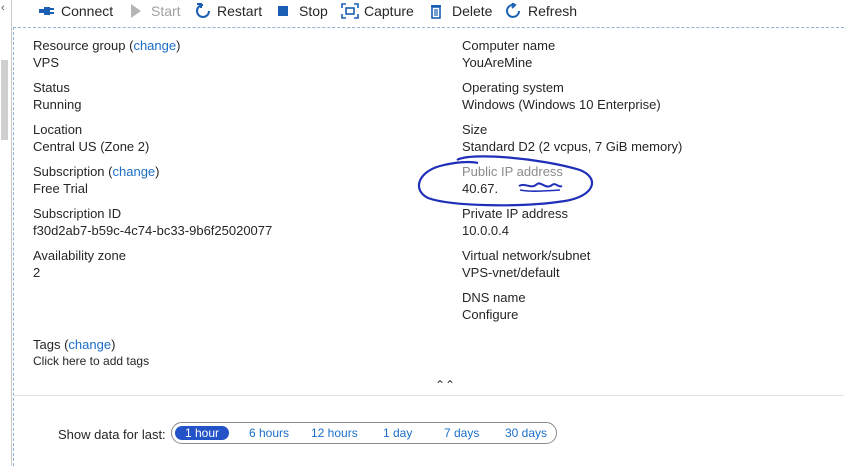  Describe the element at coordinates (461, 433) in the screenshot. I see `timerange-option-7d: 7 days` at that location.